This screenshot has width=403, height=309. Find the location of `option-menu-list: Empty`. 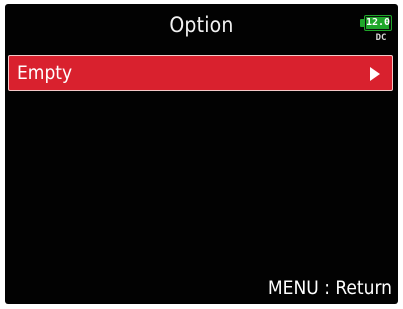

option-menu-list: Empty is located at coordinates (200, 73).